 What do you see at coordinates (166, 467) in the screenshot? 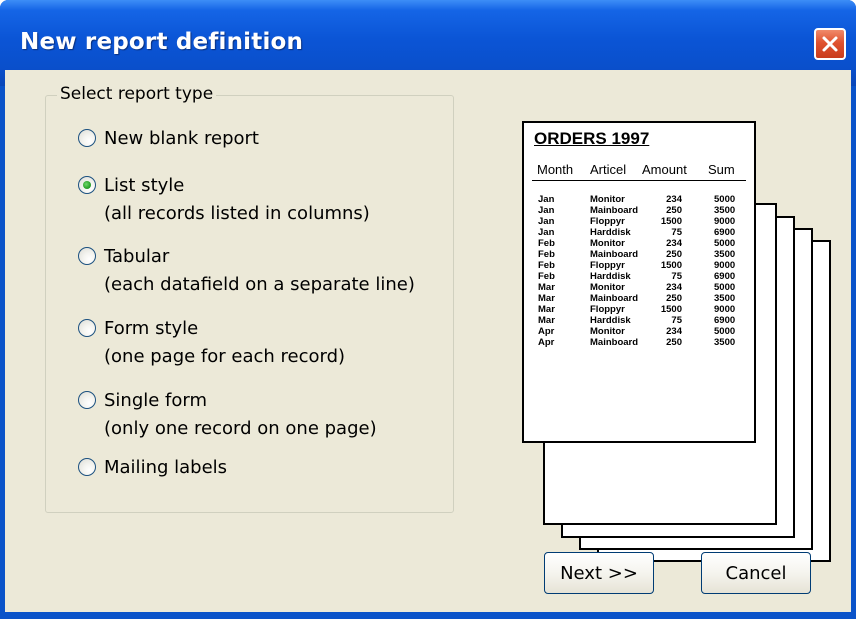
I see `option-label: Mailing labels` at bounding box center [166, 467].